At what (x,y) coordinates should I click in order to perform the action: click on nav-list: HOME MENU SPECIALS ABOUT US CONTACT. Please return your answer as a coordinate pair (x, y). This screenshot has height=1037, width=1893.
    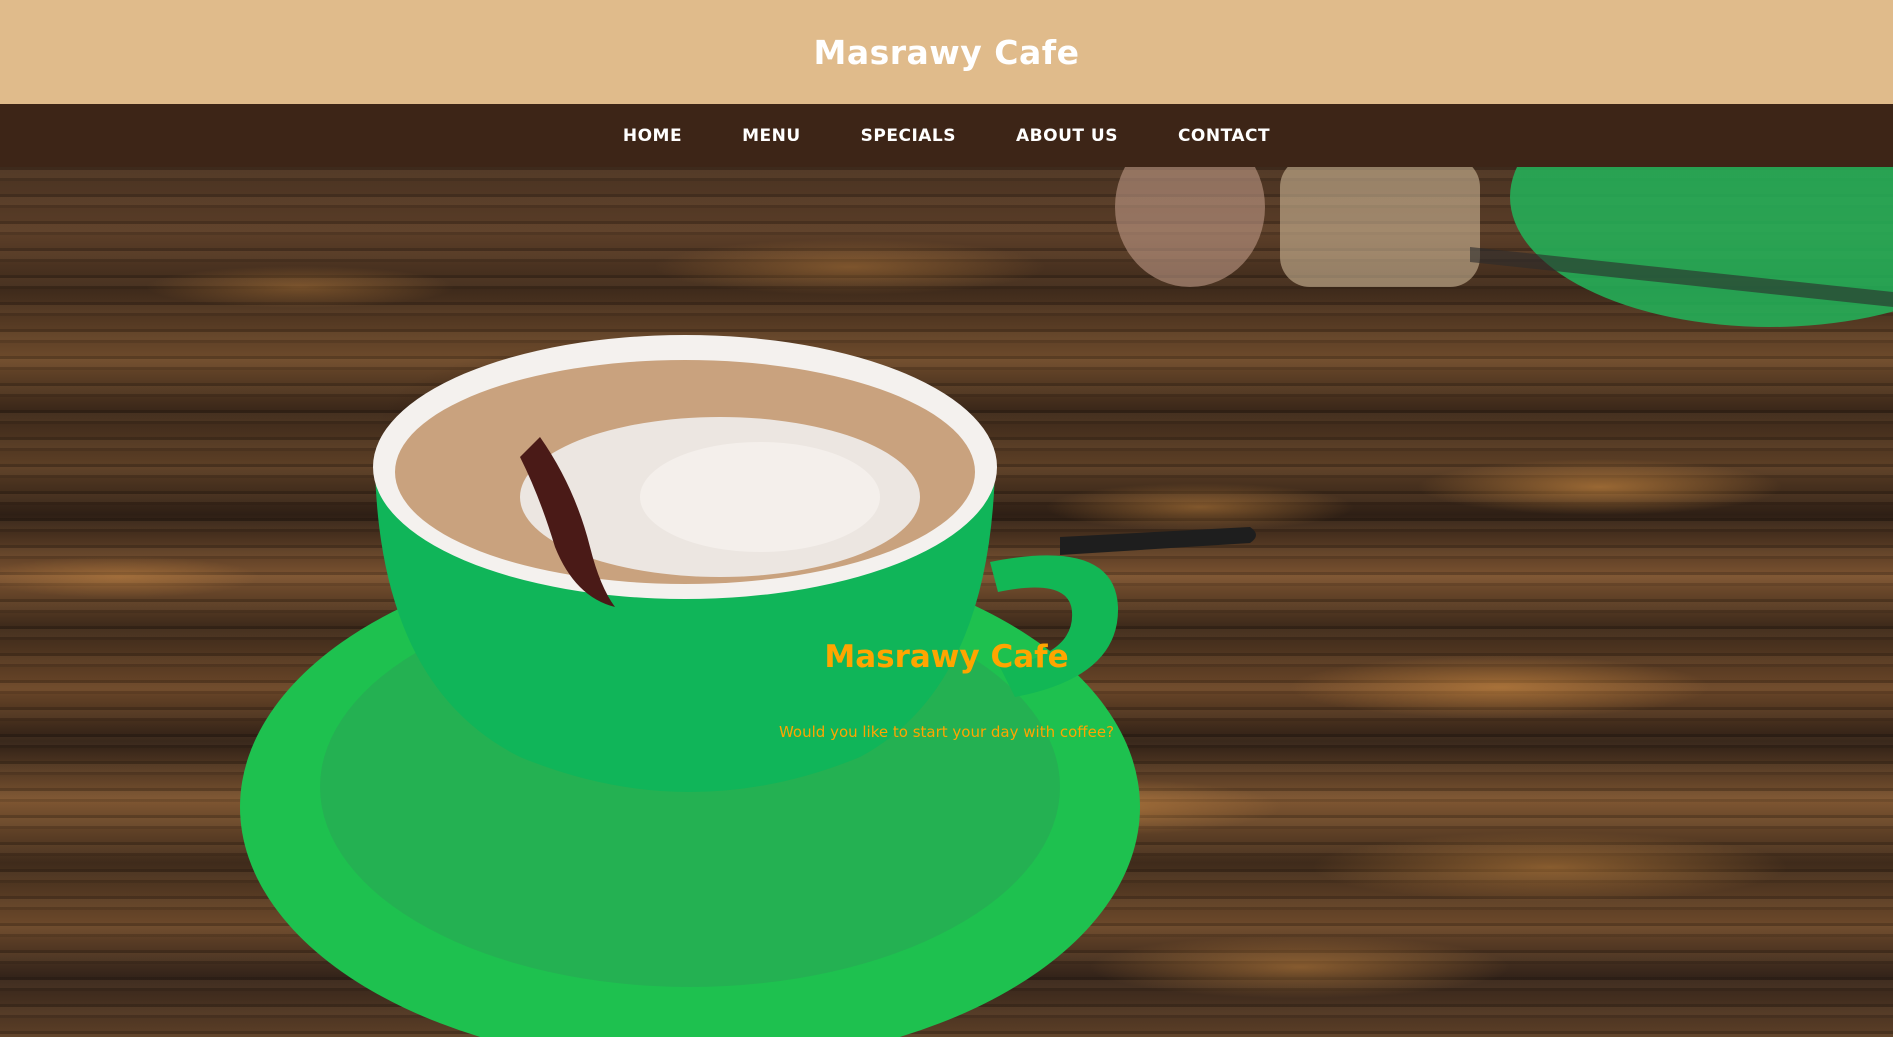
    Looking at the image, I should click on (946, 136).